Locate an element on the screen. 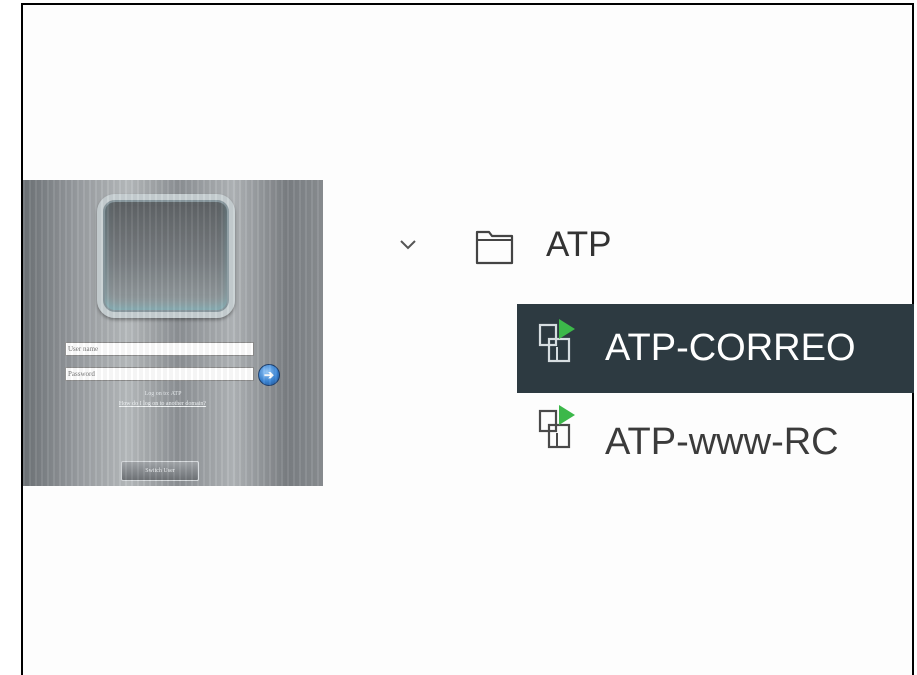 This screenshot has height=675, width=917. username-field is located at coordinates (159, 349).